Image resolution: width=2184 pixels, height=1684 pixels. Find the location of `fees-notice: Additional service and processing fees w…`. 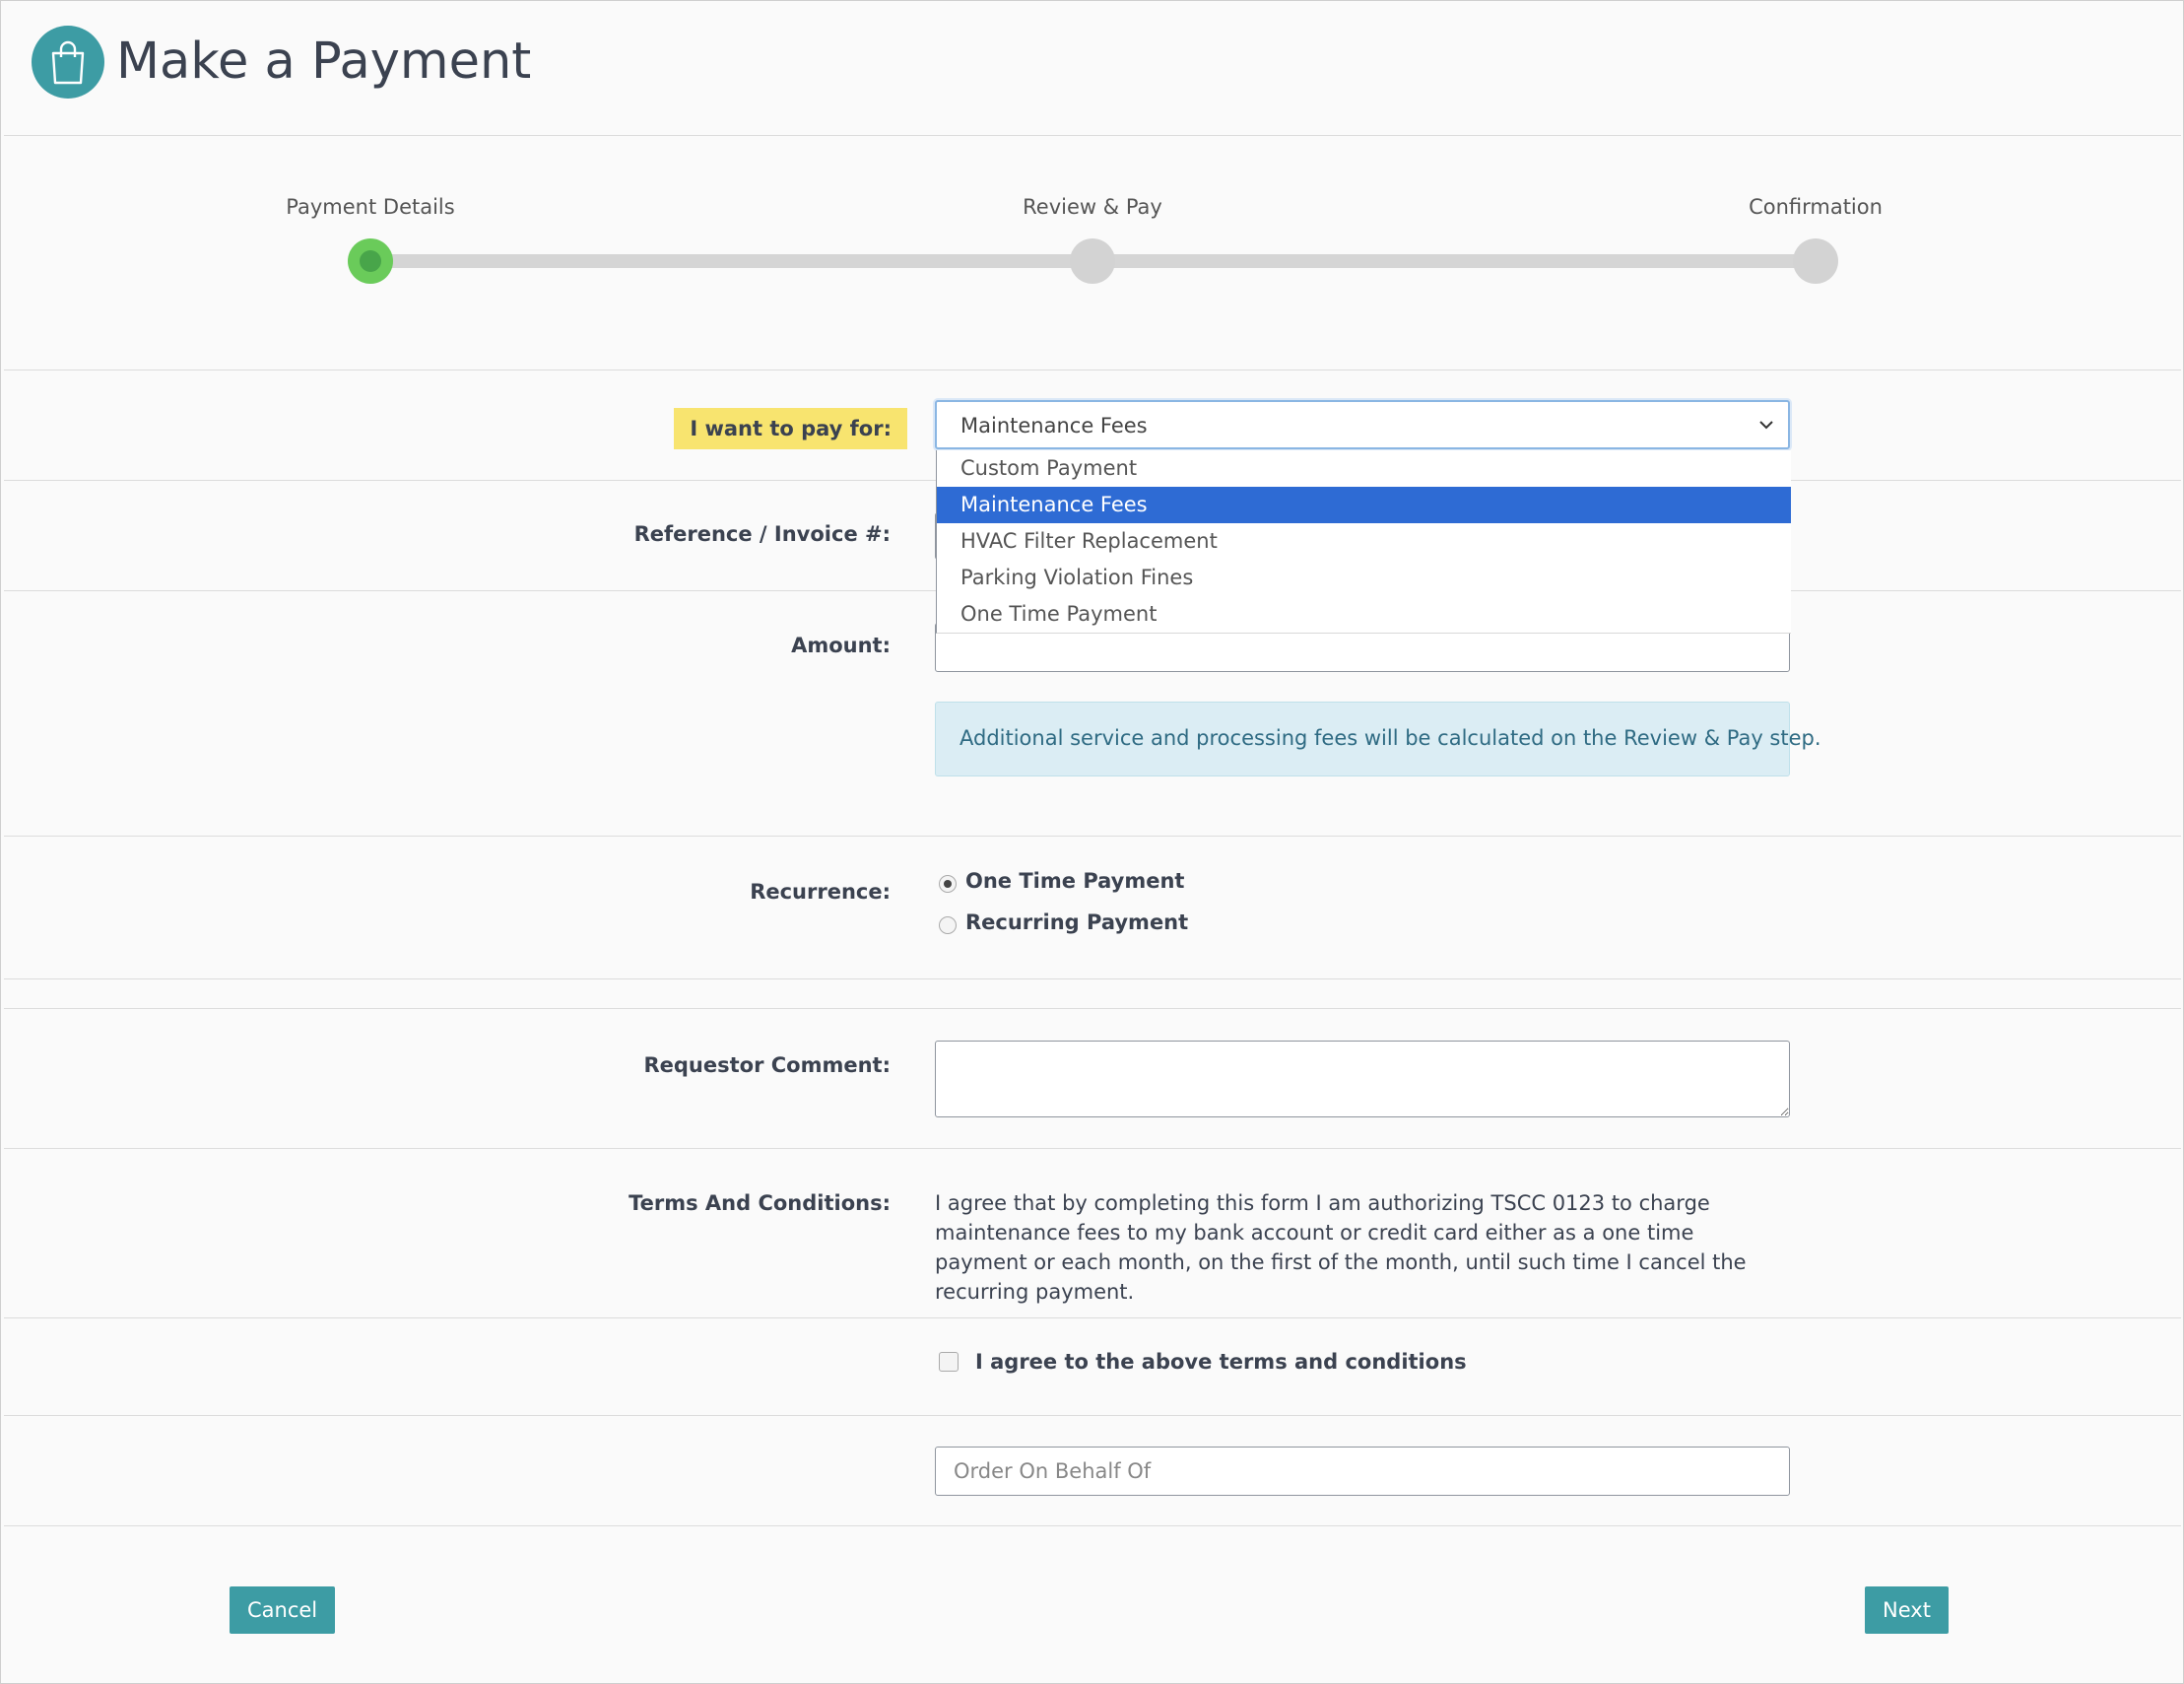

fees-notice: Additional service and processing fees w… is located at coordinates (1378, 739).